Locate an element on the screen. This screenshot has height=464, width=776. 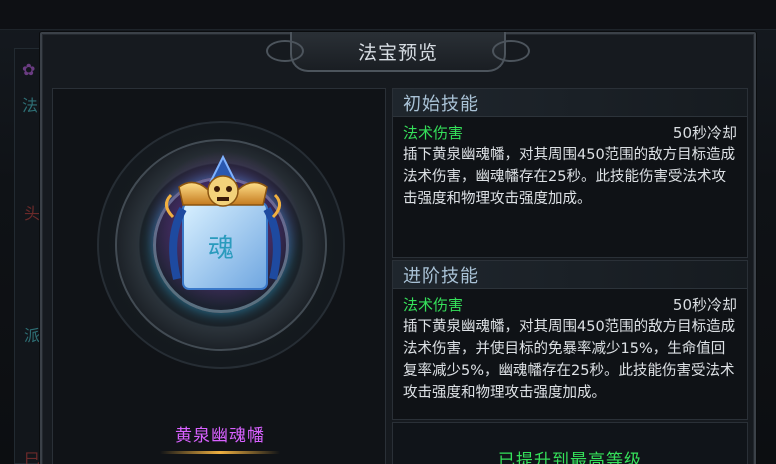
medallion-ring: 魂 is located at coordinates (221, 245).